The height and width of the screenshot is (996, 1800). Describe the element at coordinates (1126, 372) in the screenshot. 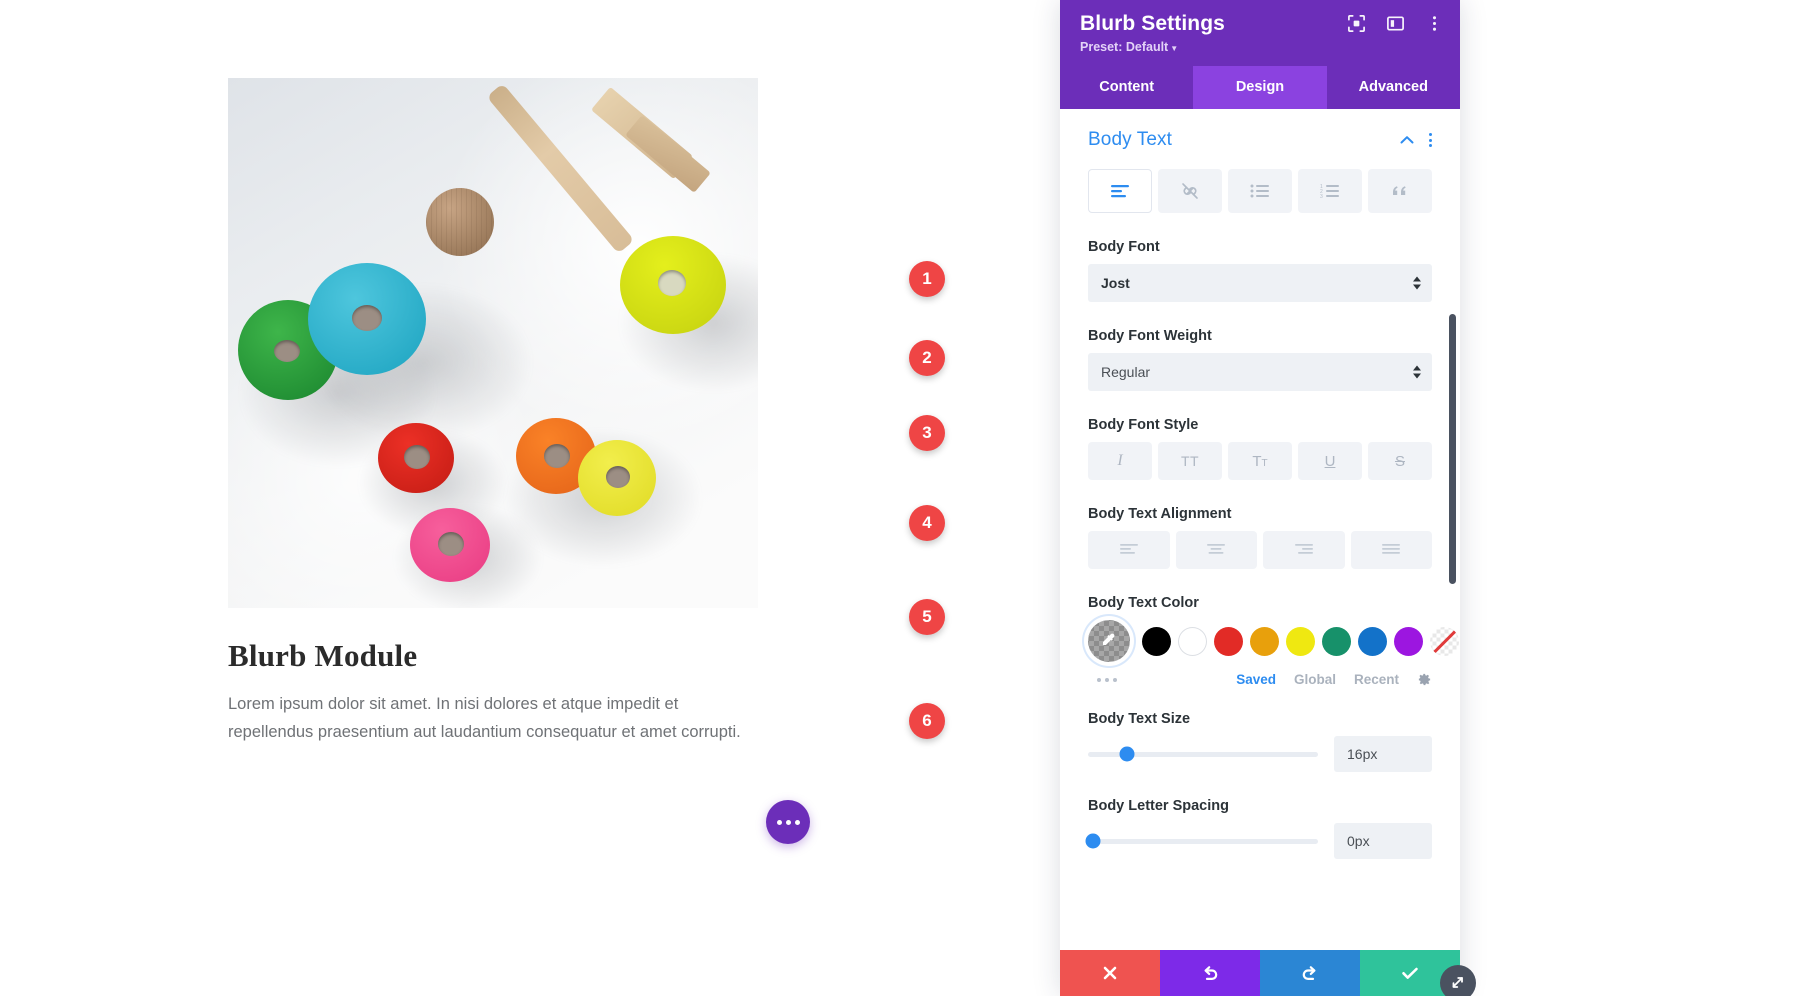

I see `body-font-weight-value: Regular` at that location.